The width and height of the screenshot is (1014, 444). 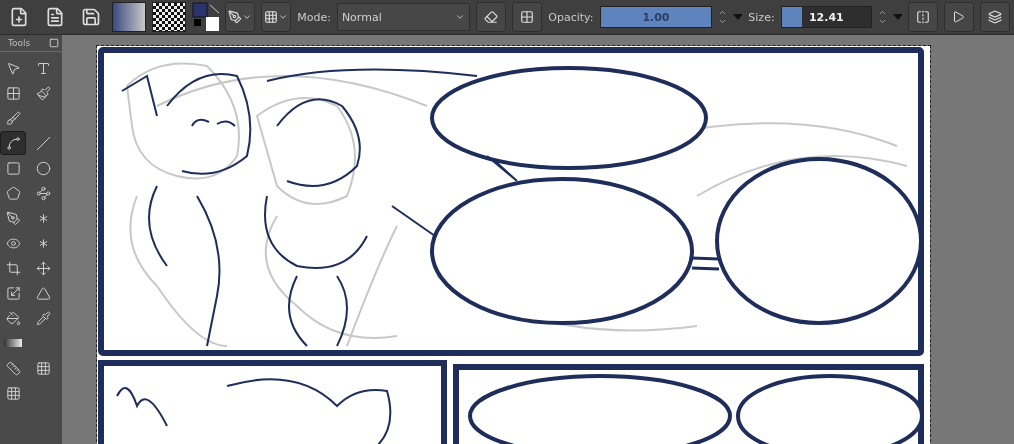 I want to click on triangle-icon, so click(x=959, y=17).